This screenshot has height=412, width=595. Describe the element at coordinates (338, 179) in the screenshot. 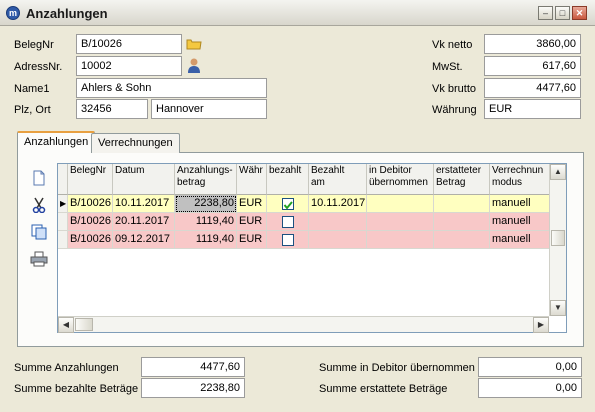

I see `column-header-bezahlt-am: Bezahlt am` at that location.